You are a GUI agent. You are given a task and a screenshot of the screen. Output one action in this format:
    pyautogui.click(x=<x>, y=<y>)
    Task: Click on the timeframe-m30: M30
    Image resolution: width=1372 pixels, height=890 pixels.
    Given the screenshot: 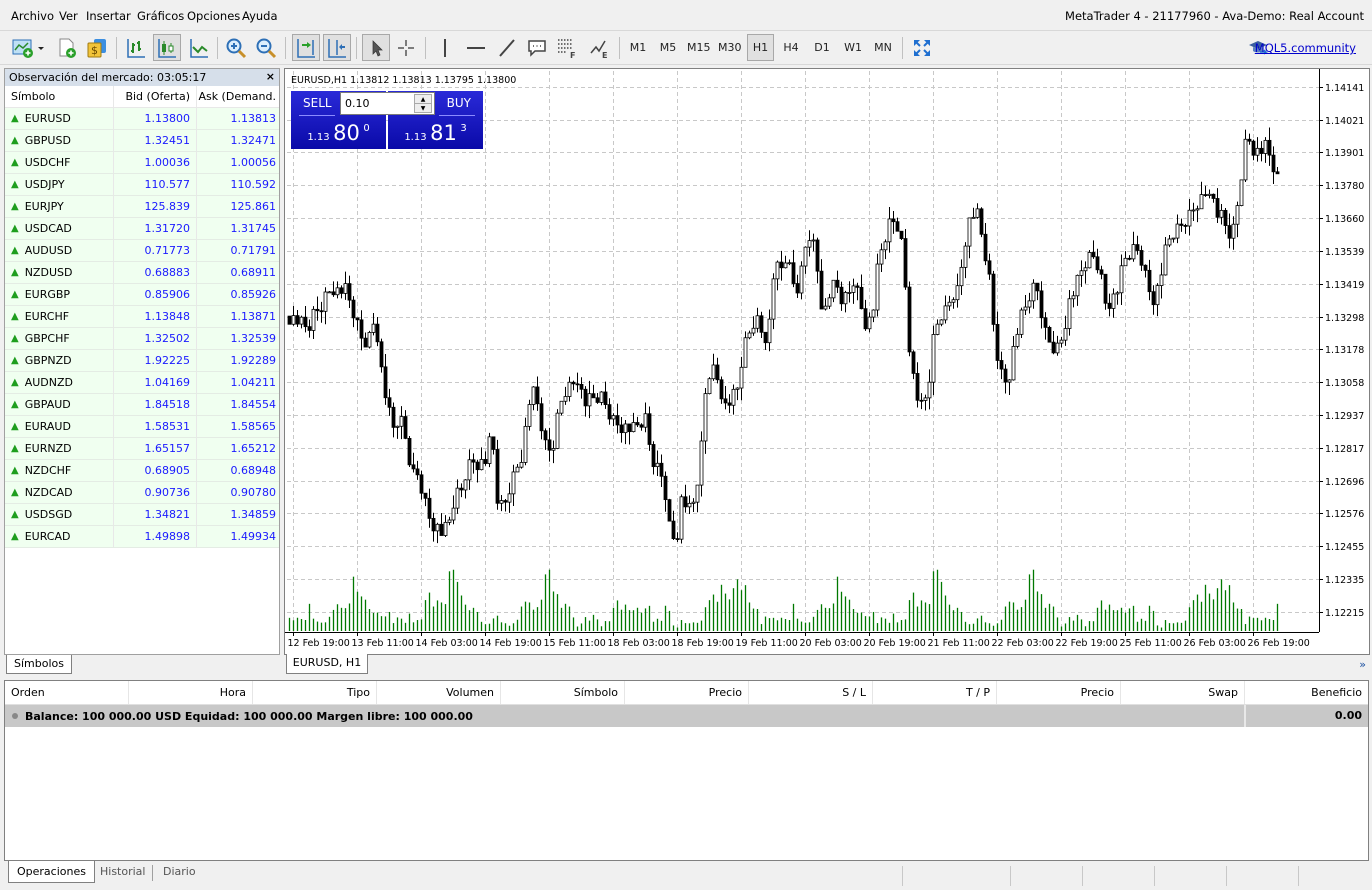 What is the action you would take?
    pyautogui.click(x=730, y=47)
    